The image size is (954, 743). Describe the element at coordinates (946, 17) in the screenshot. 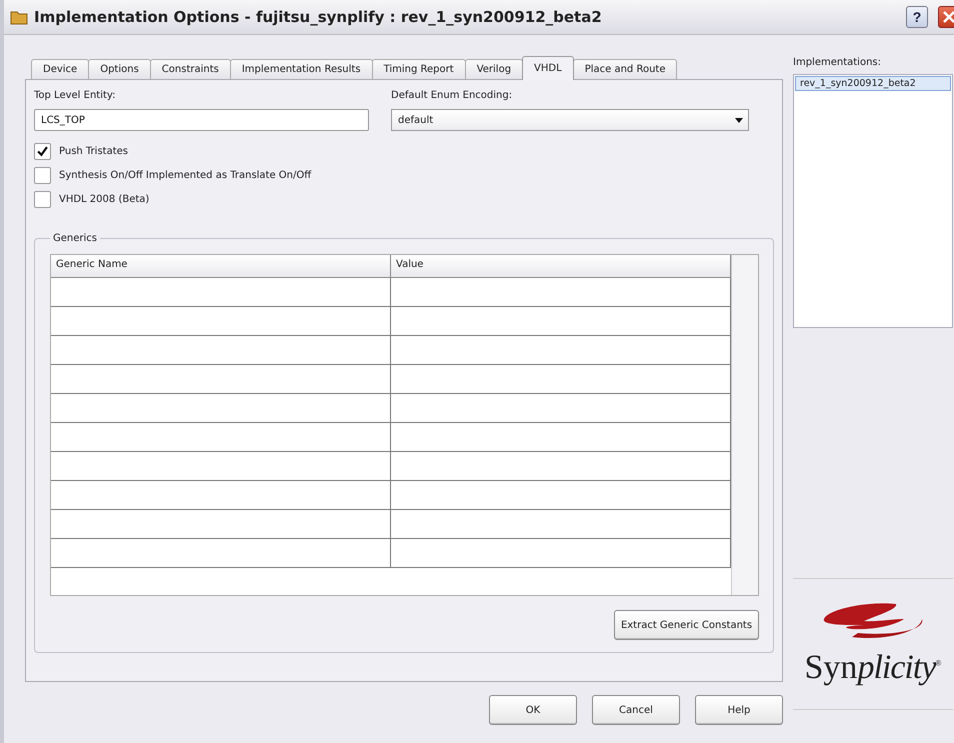

I see `close-button` at that location.